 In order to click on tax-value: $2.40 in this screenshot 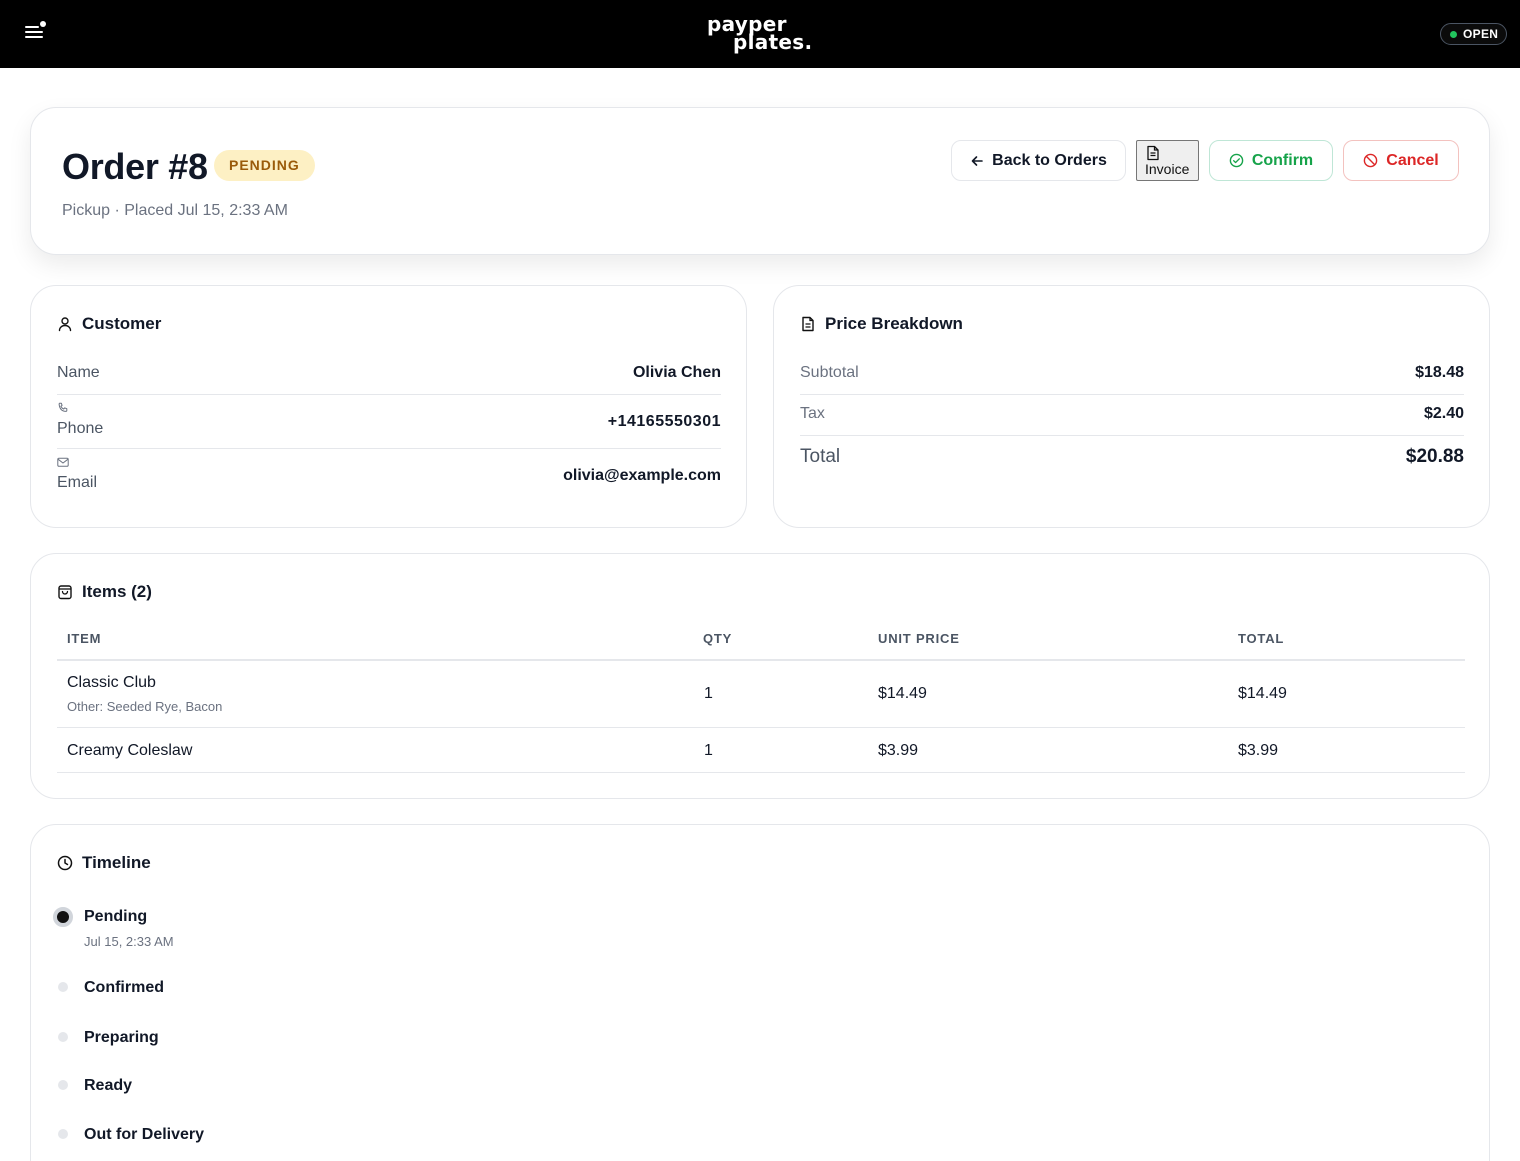, I will do `click(1443, 413)`.